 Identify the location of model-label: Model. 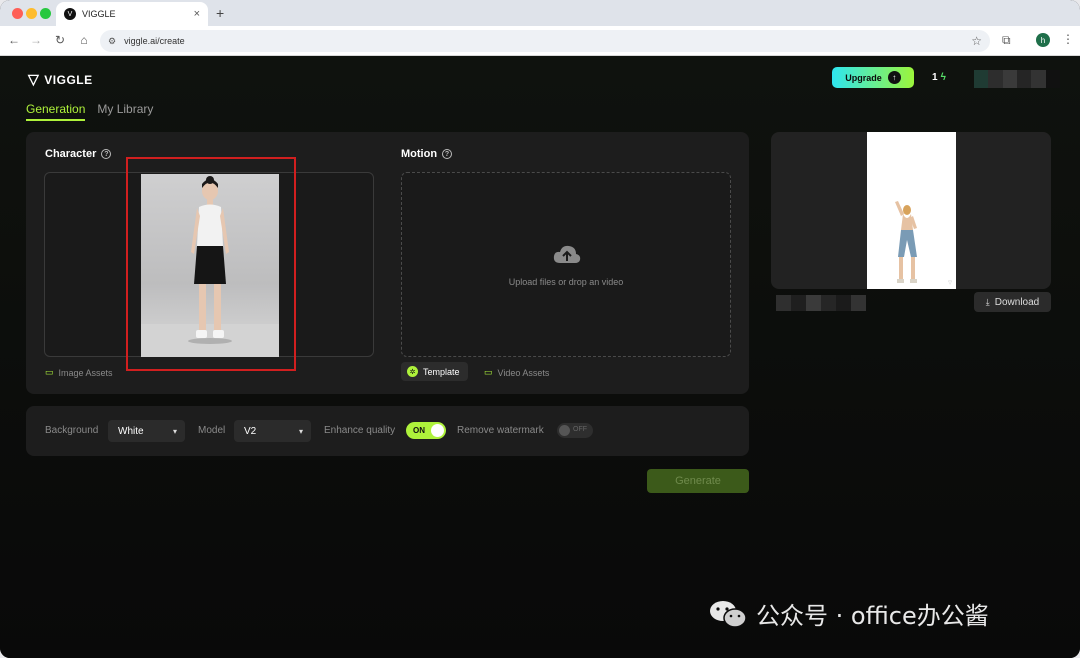
(212, 430).